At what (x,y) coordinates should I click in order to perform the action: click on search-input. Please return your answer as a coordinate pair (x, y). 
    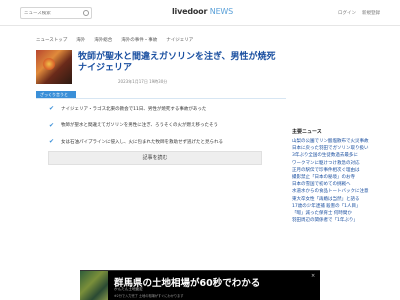
    Looking at the image, I should click on (52, 13).